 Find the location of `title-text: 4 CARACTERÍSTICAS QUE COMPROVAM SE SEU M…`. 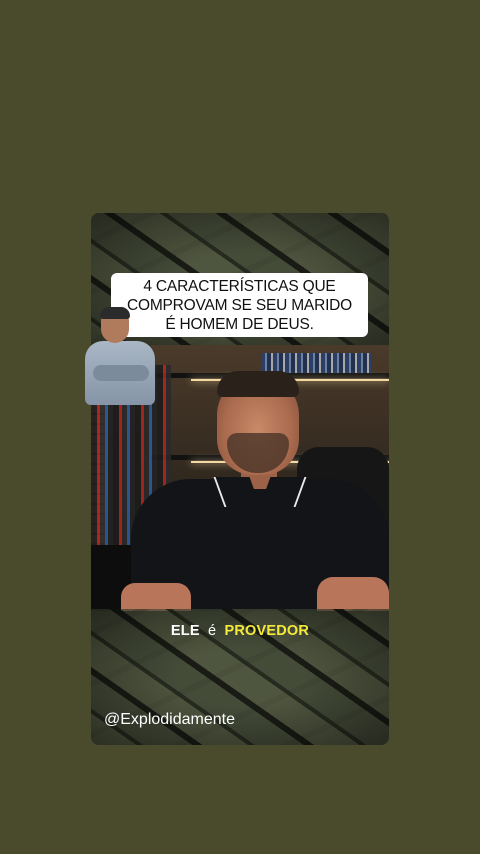

title-text: 4 CARACTERÍSTICAS QUE COMPROVAM SE SEU M… is located at coordinates (239, 305).